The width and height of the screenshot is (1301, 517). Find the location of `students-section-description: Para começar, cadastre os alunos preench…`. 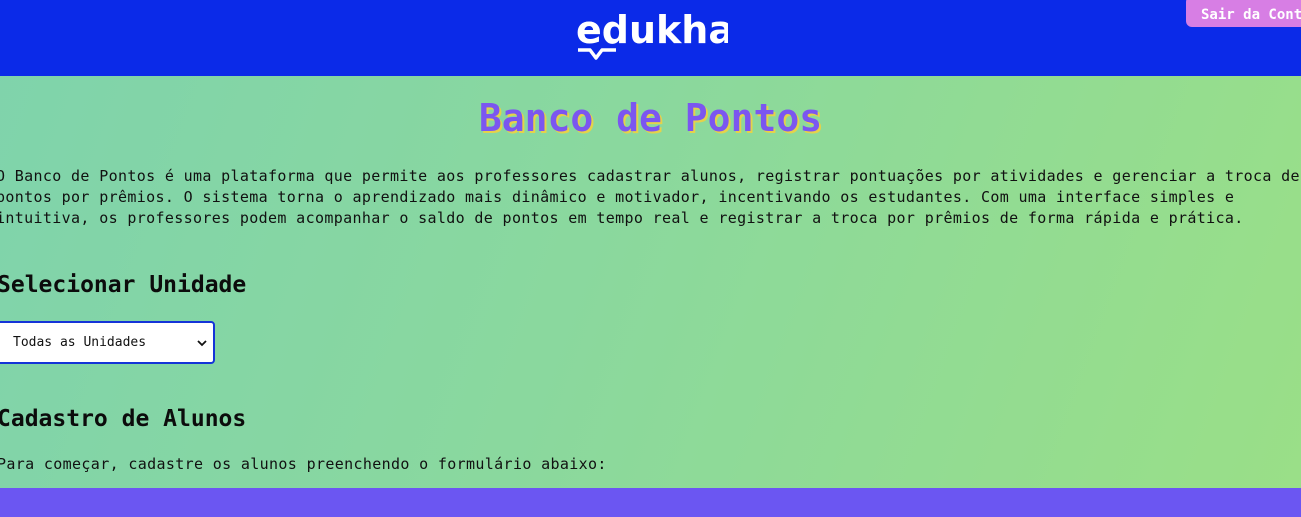

students-section-description: Para começar, cadastre os alunos preench… is located at coordinates (303, 464).